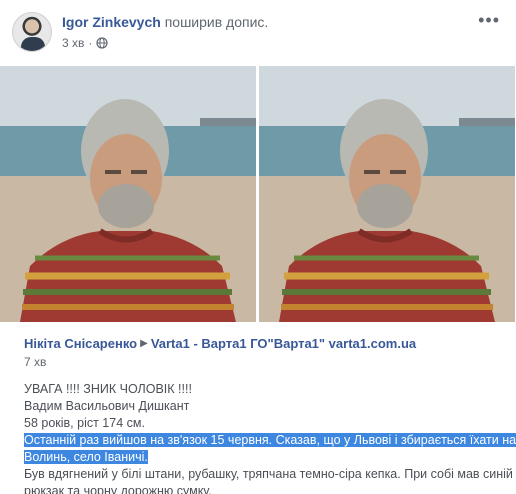 The image size is (516, 494). Describe the element at coordinates (144, 343) in the screenshot. I see `triangle-right-icon: ▶` at that location.